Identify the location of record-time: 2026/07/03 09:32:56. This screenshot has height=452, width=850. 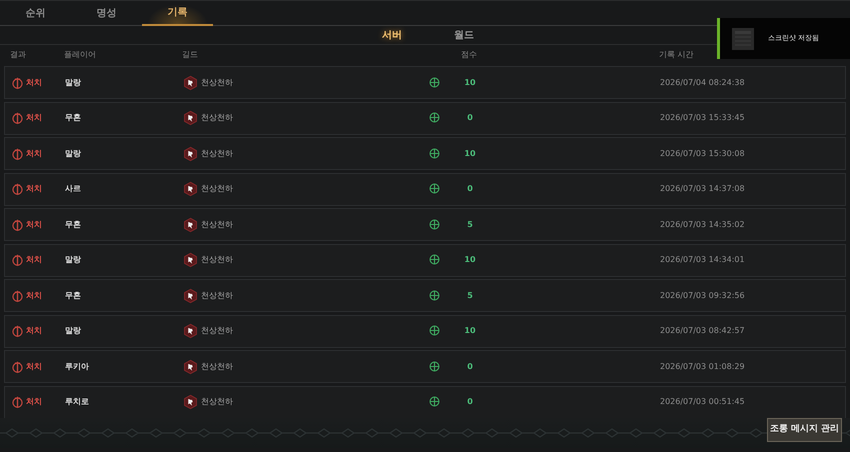
(702, 295).